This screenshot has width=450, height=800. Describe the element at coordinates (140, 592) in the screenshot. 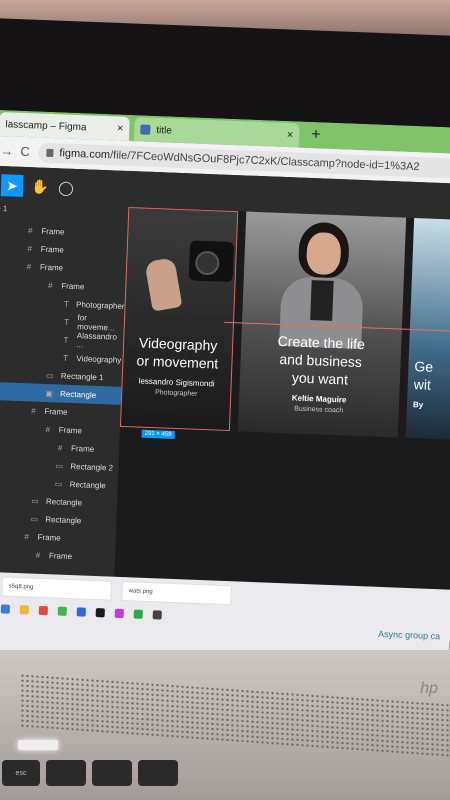

I see `download-label: wats.png` at that location.